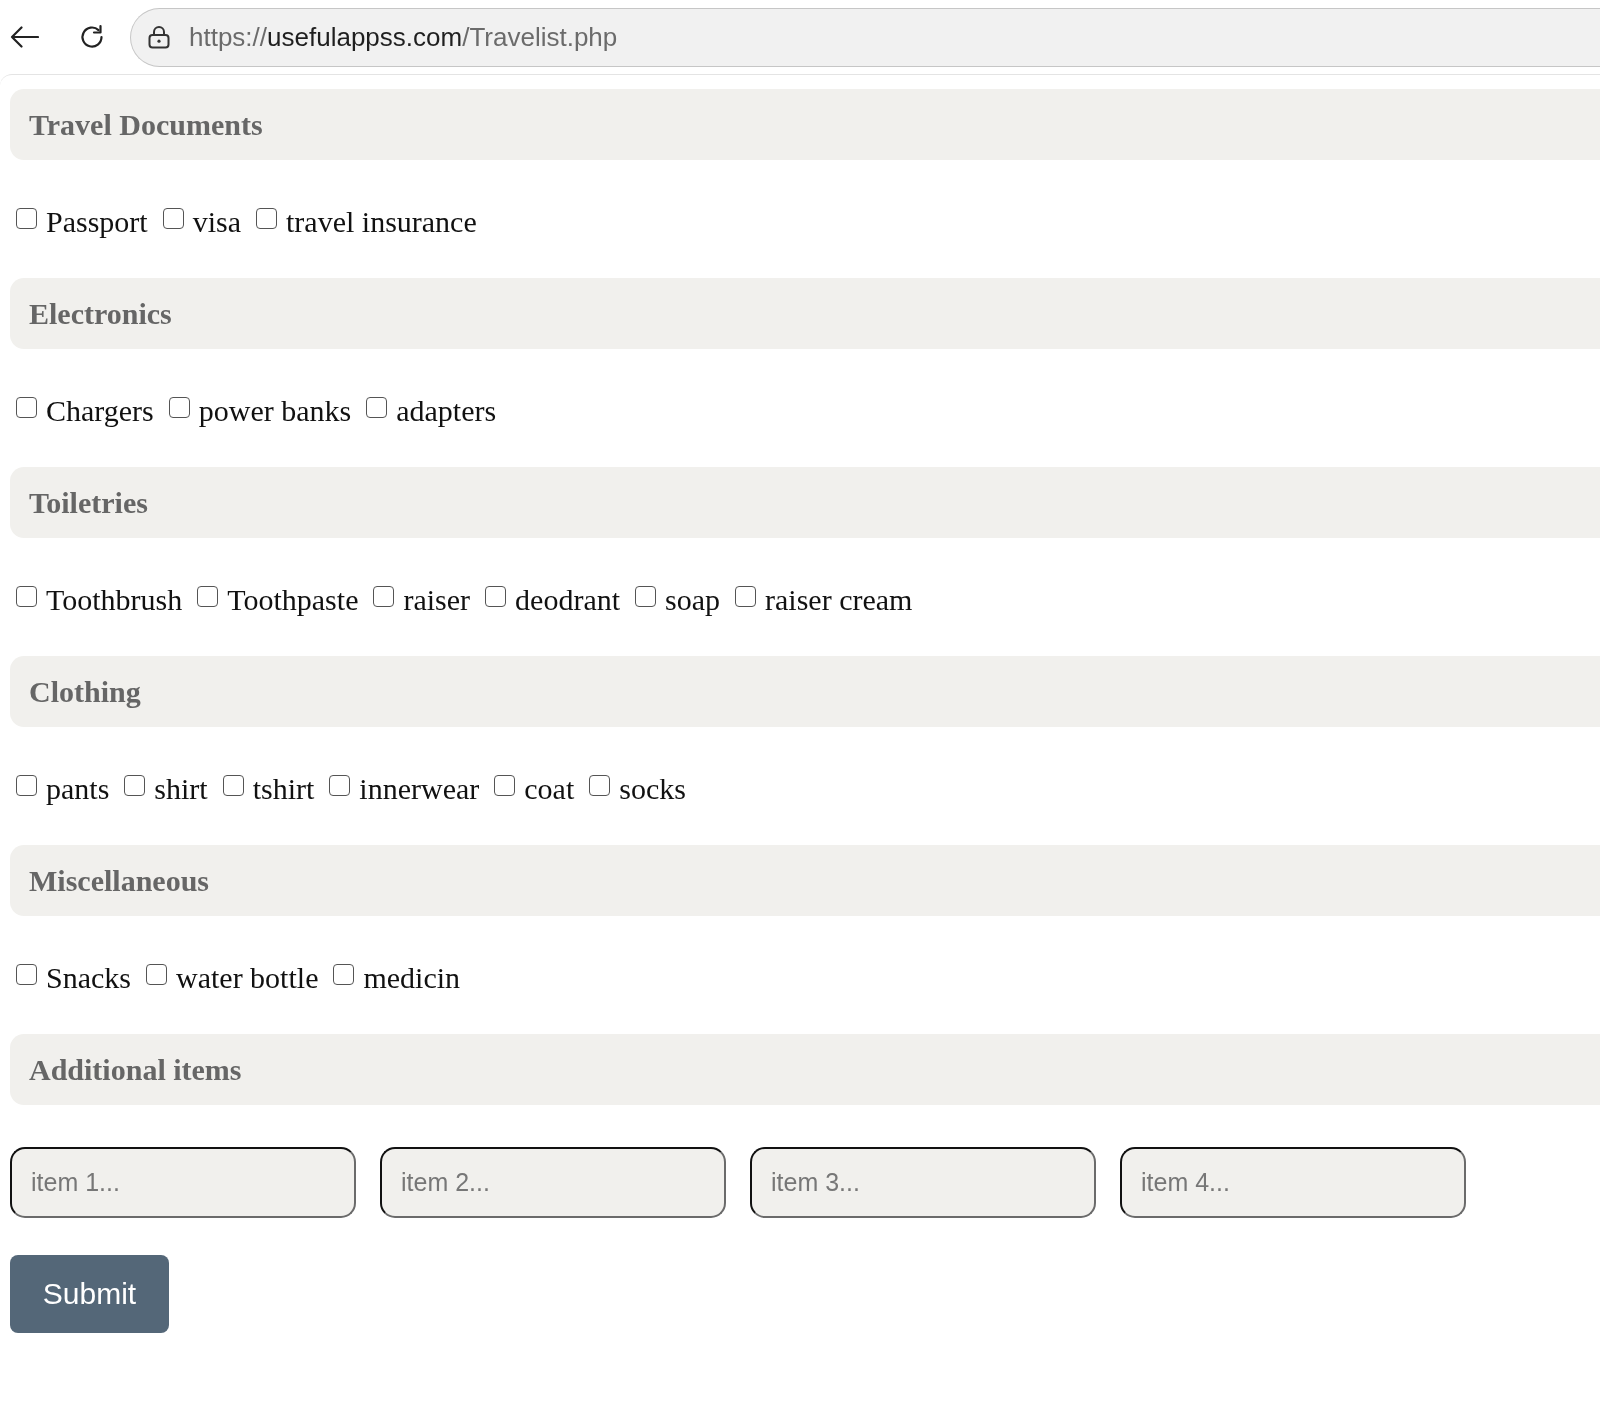  I want to click on section-header: Electronics, so click(805, 313).